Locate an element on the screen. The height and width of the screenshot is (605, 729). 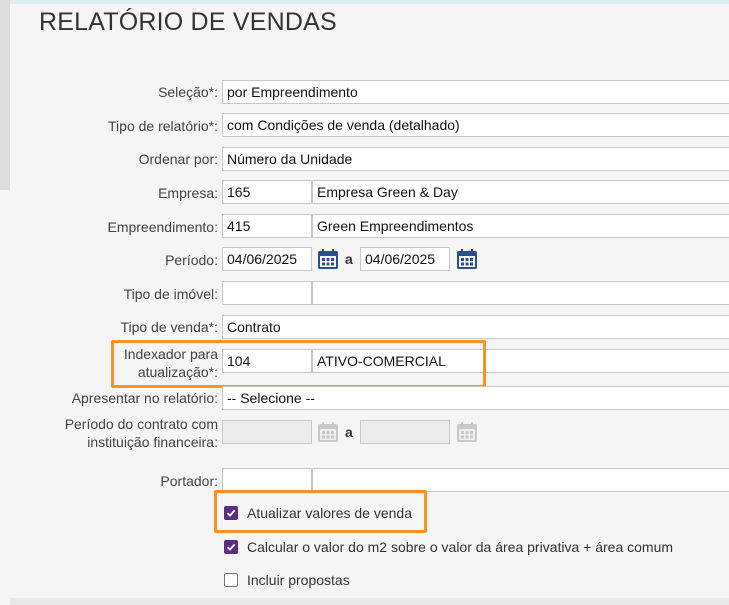
empreendimento-label: Empreendimento: is located at coordinates (162, 227).